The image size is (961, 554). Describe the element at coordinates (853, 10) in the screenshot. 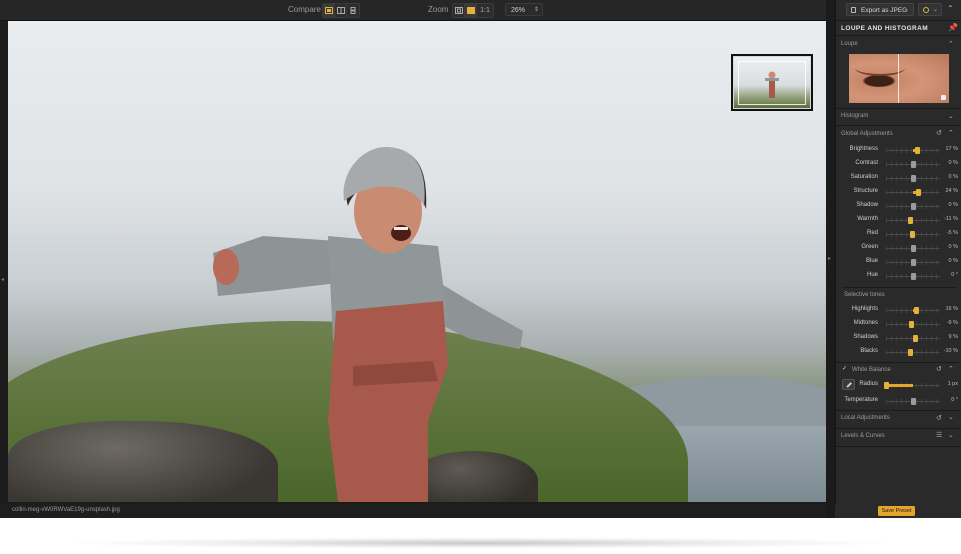

I see `lock-icon` at that location.